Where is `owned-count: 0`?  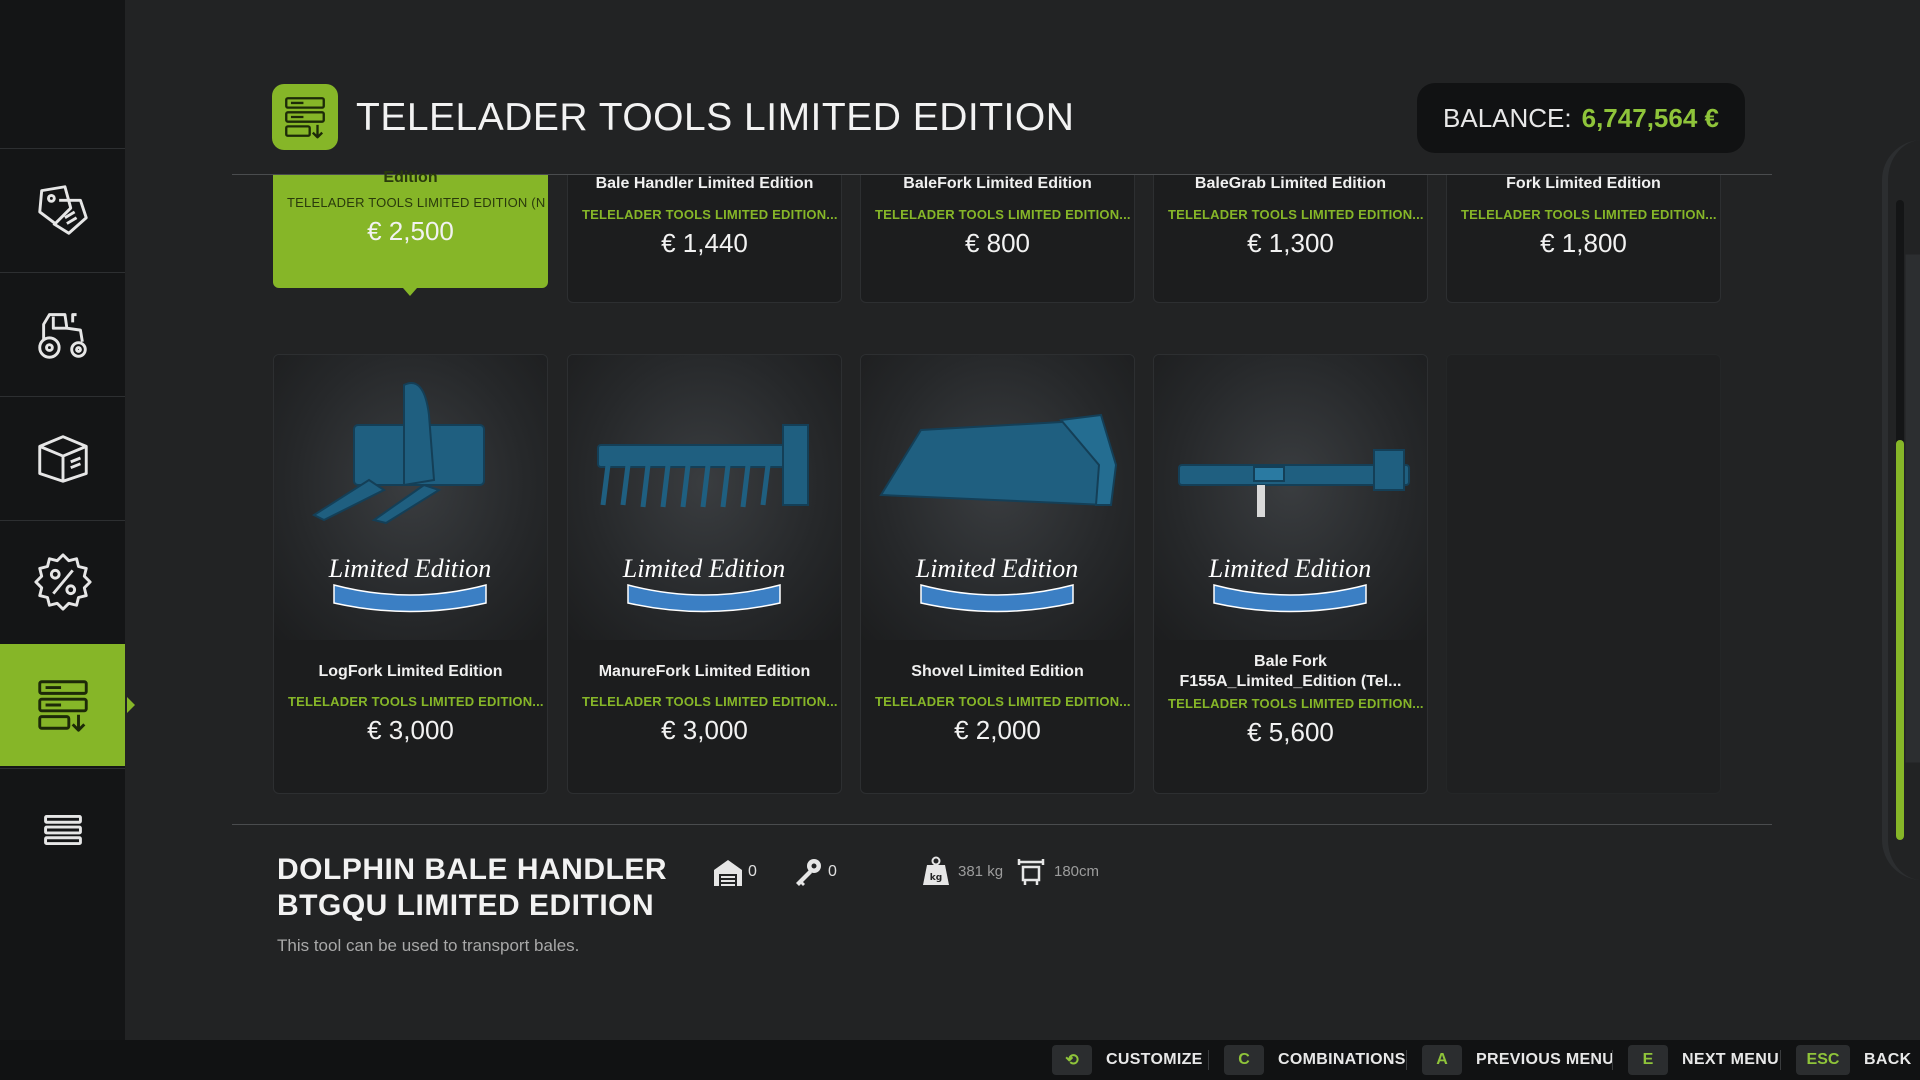
owned-count: 0 is located at coordinates (752, 871).